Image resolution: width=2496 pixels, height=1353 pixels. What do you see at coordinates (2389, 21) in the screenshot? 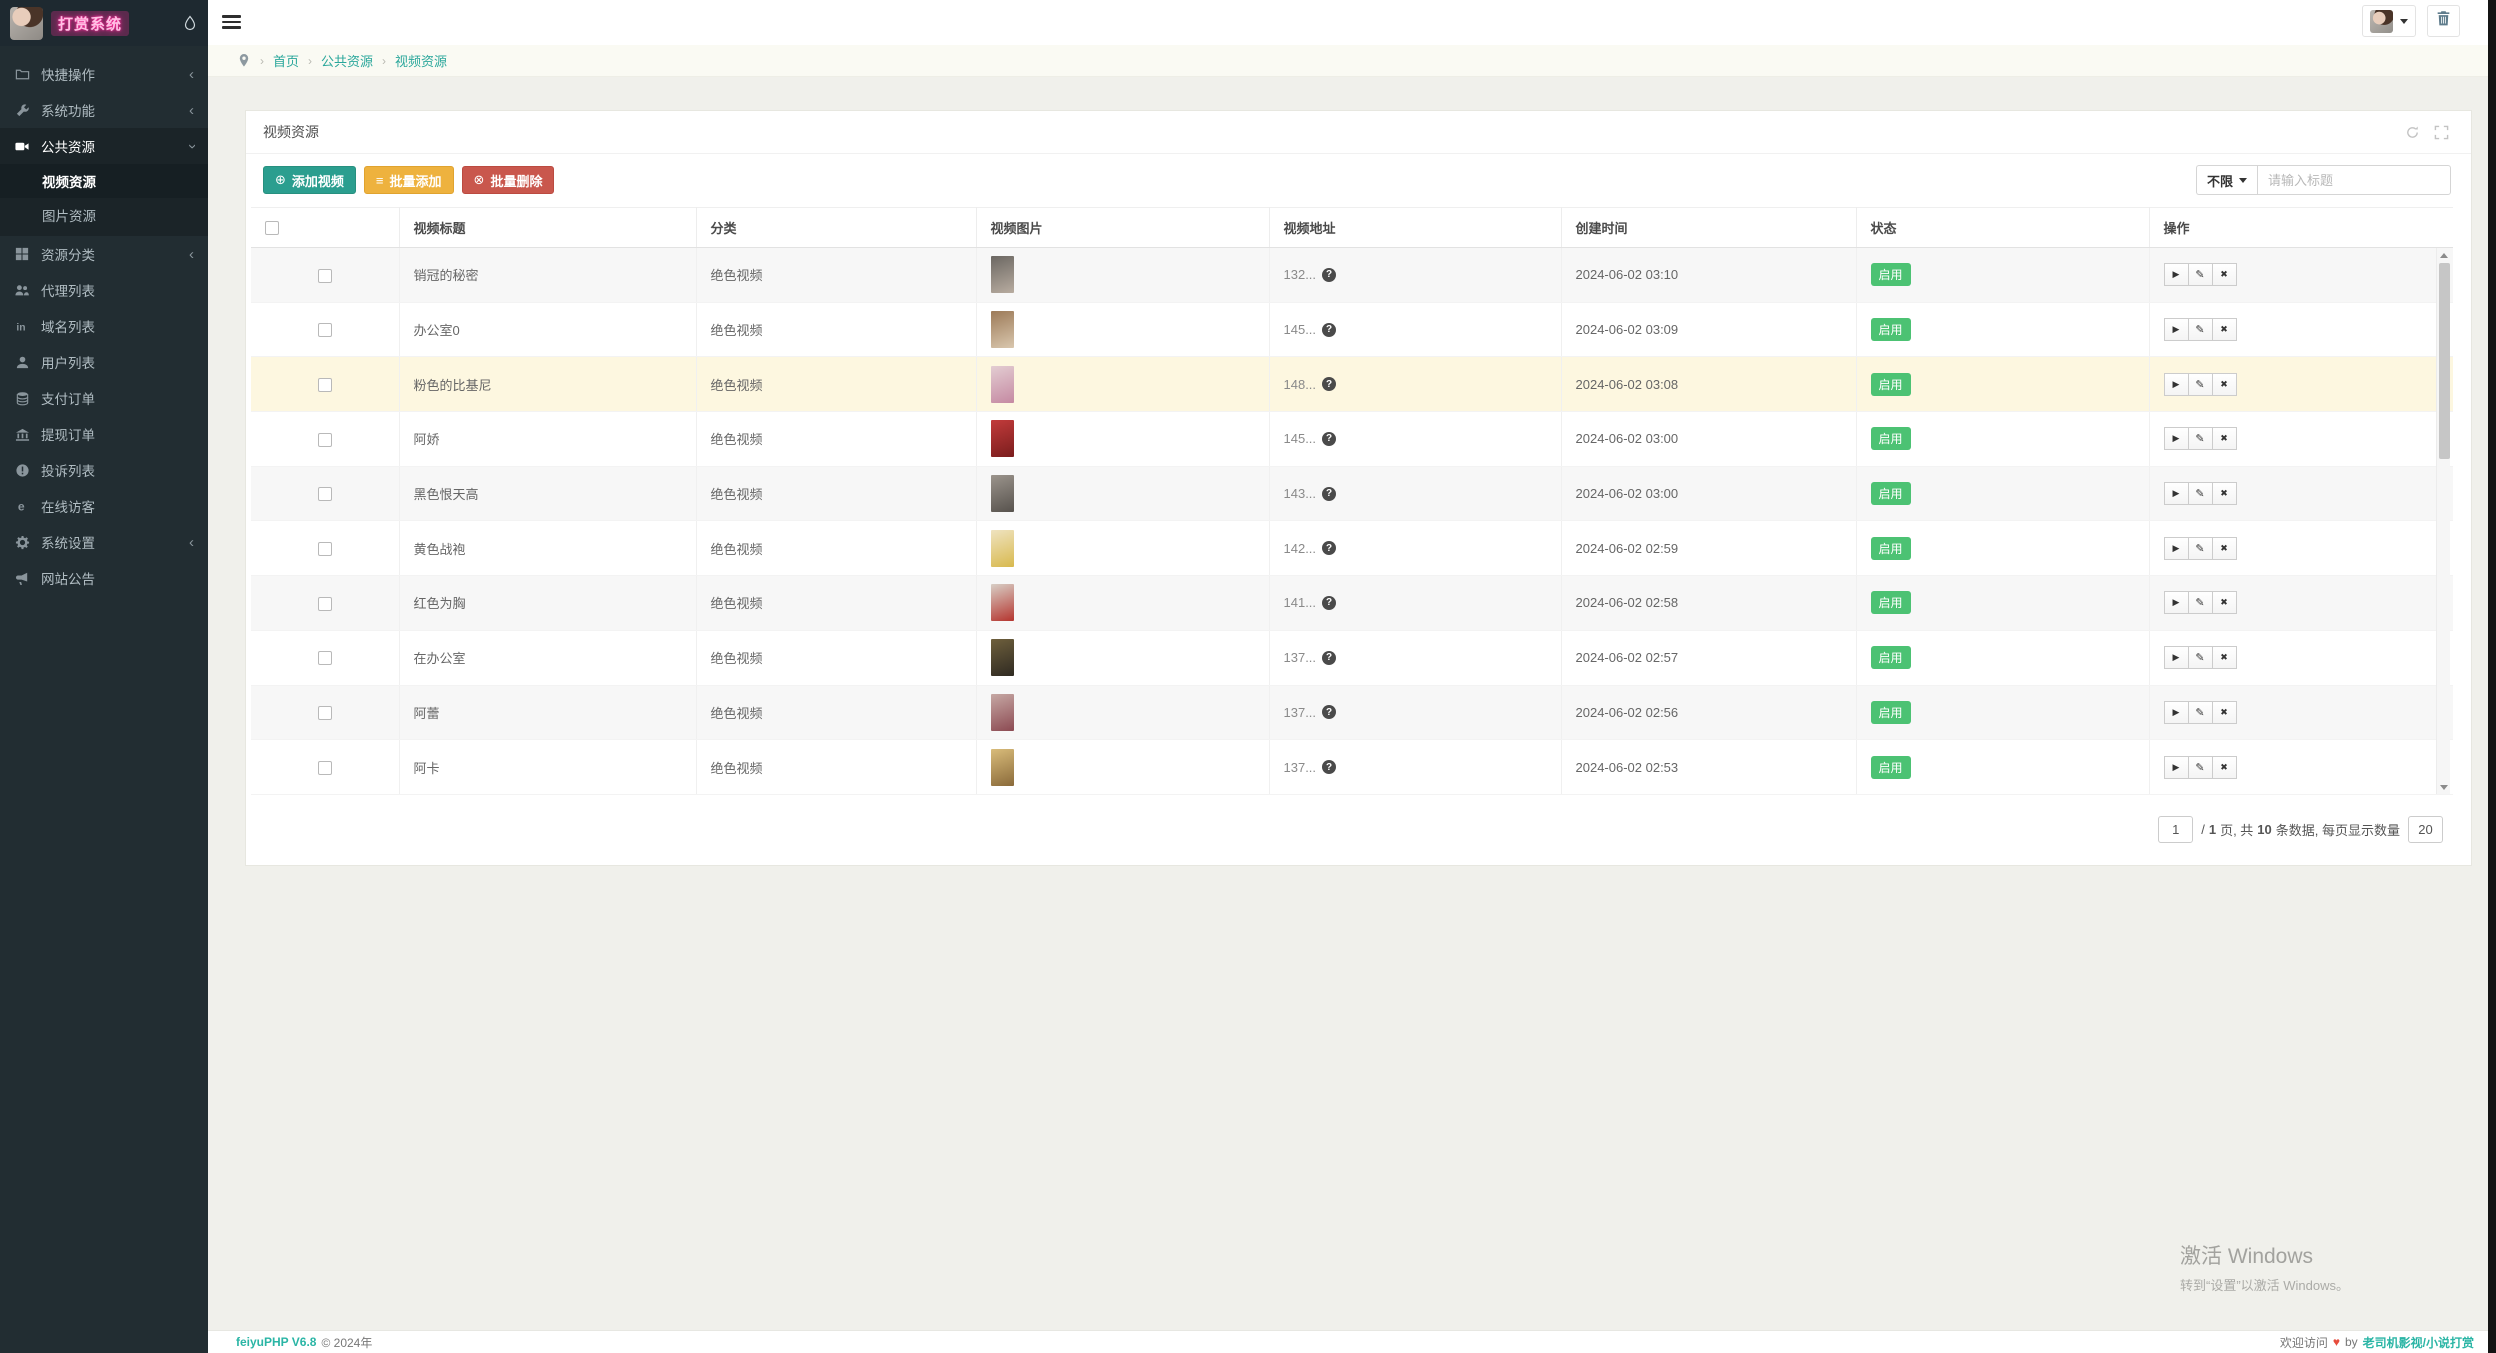
I see `user-menu-button` at bounding box center [2389, 21].